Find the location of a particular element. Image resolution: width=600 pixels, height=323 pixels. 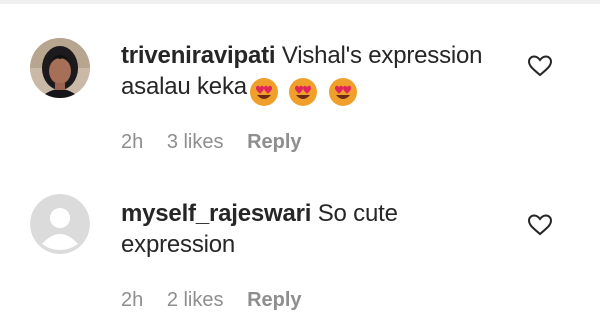

profile-photo is located at coordinates (60, 68).